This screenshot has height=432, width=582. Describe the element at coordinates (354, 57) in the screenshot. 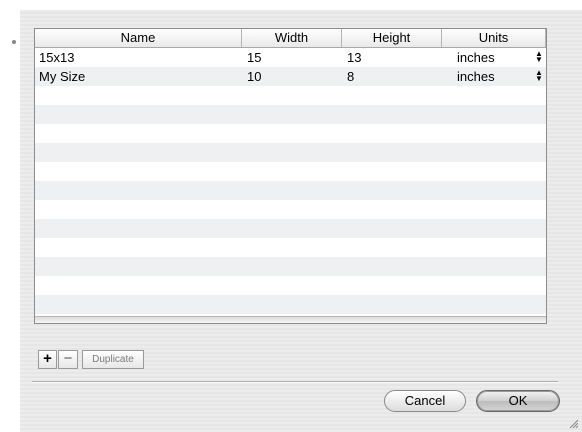

I see `cell-height: 13` at that location.